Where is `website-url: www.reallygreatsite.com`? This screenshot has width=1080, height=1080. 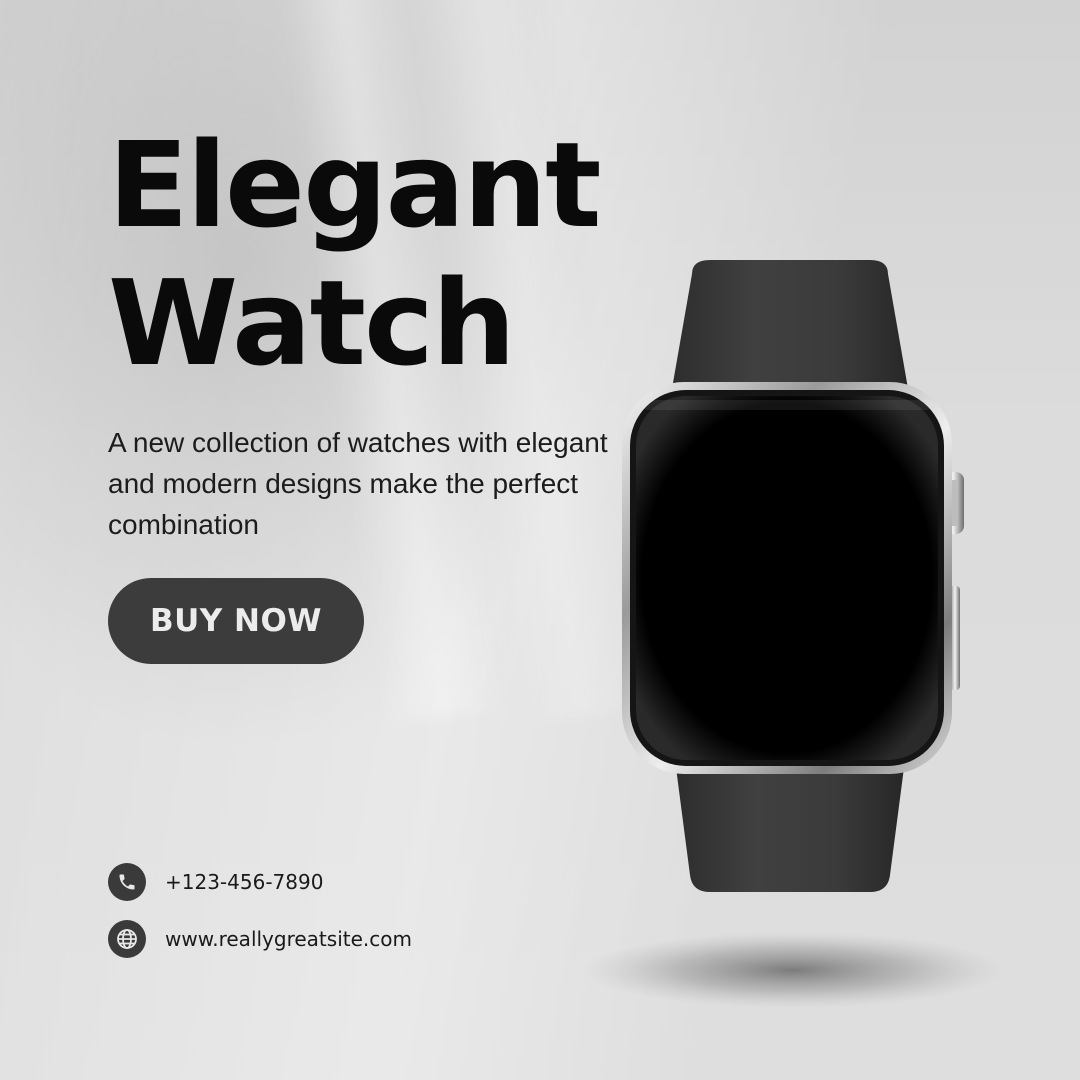 website-url: www.reallygreatsite.com is located at coordinates (288, 939).